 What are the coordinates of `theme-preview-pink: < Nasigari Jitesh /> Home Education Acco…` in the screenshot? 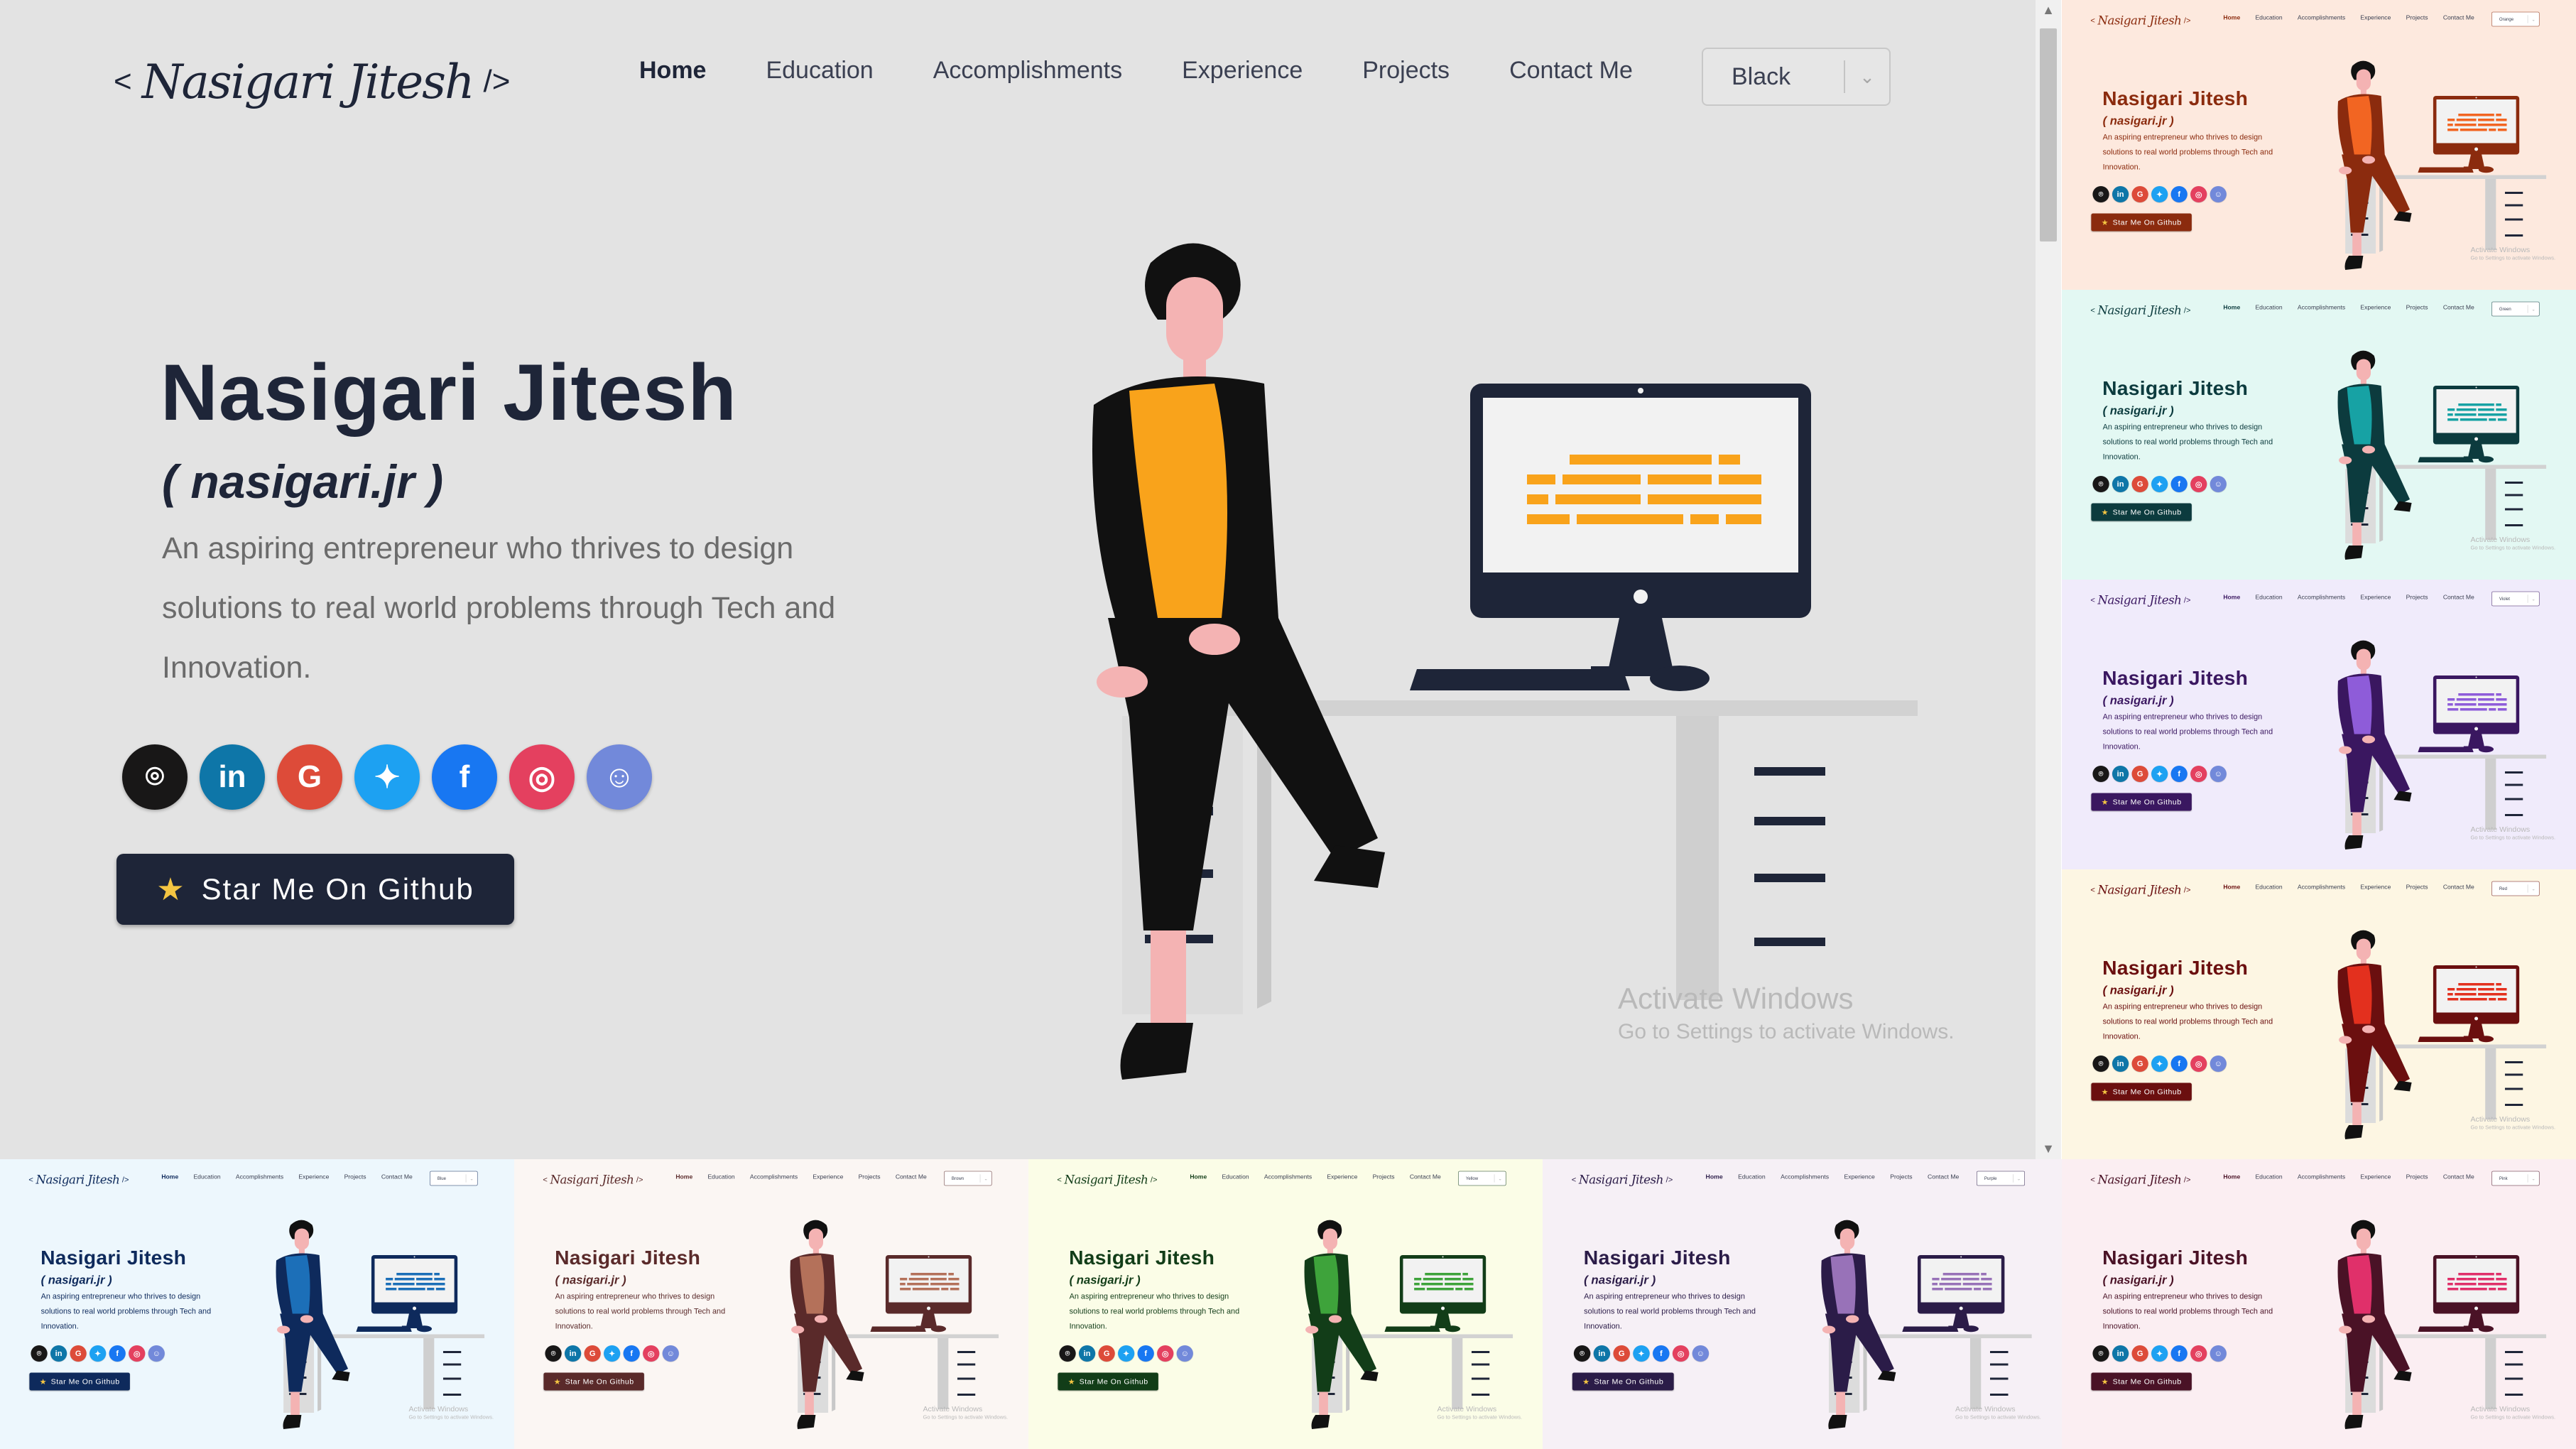 It's located at (2319, 1304).